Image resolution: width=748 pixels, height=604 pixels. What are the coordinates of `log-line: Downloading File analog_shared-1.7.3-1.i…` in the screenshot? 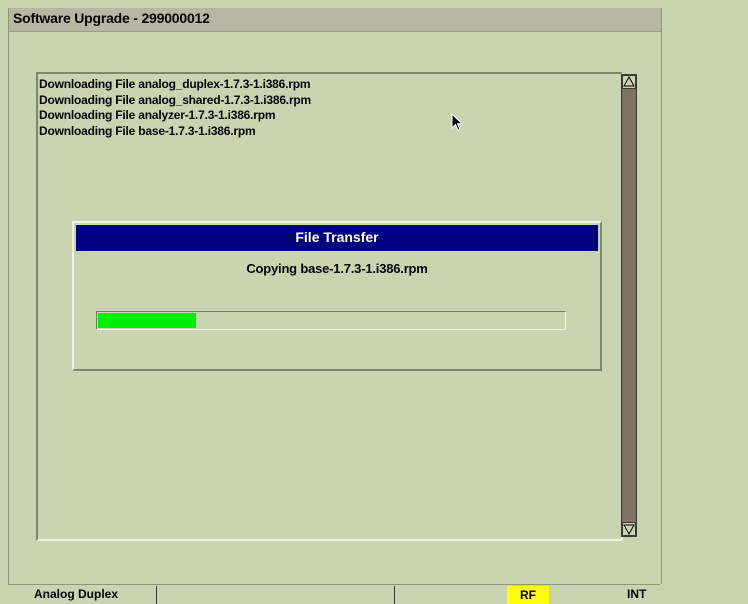 It's located at (175, 99).